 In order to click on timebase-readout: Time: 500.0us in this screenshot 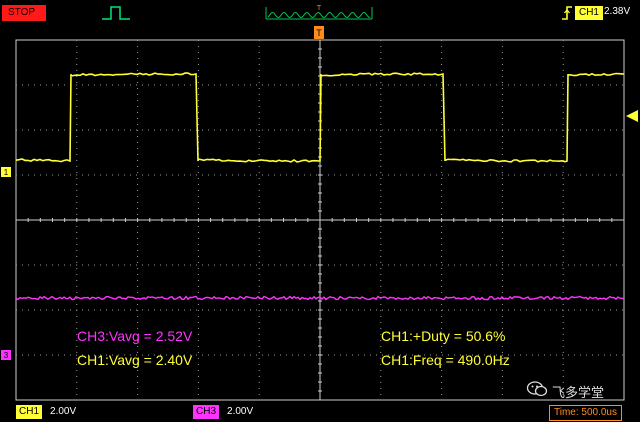, I will do `click(585, 413)`.